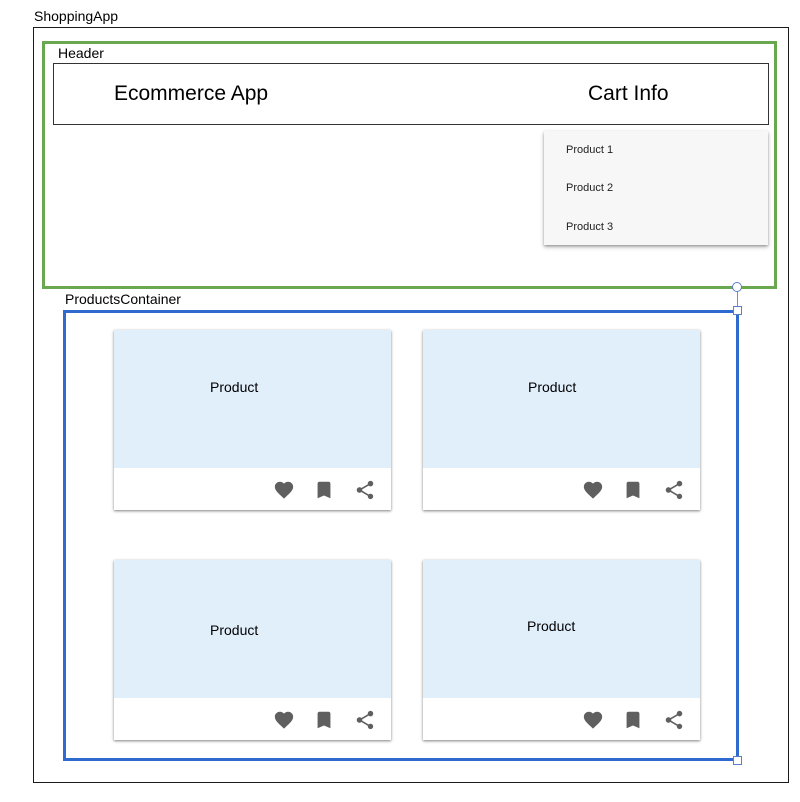 The image size is (800, 802). What do you see at coordinates (628, 94) in the screenshot?
I see `cart-info: Cart Info` at bounding box center [628, 94].